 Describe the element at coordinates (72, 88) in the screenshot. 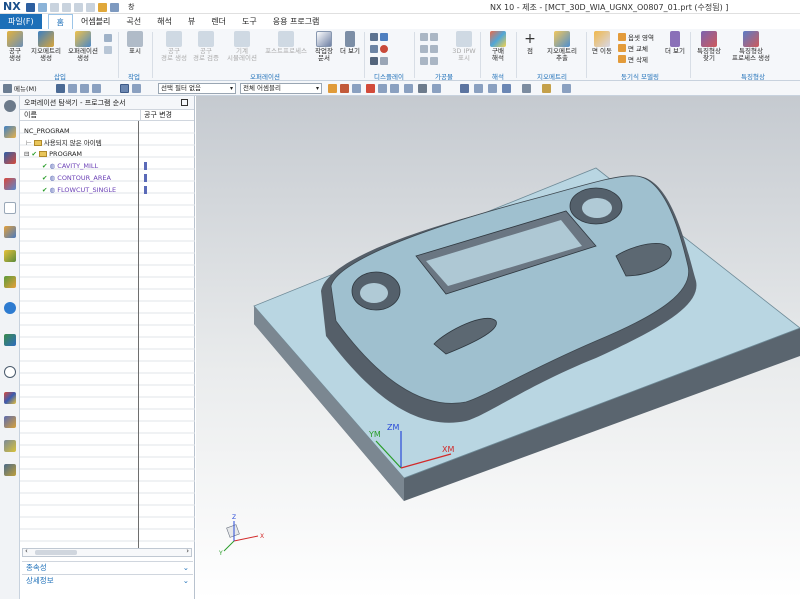

I see `filter-icon` at that location.